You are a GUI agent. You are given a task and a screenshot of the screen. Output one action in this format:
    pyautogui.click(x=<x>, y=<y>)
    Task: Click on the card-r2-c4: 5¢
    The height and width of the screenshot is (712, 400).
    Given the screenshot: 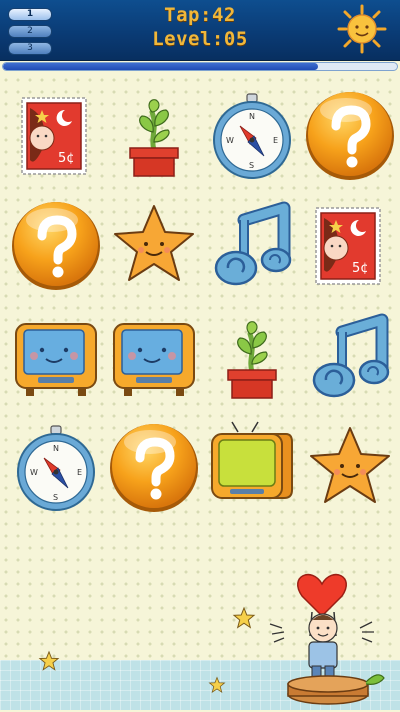 What is the action you would take?
    pyautogui.click(x=350, y=246)
    